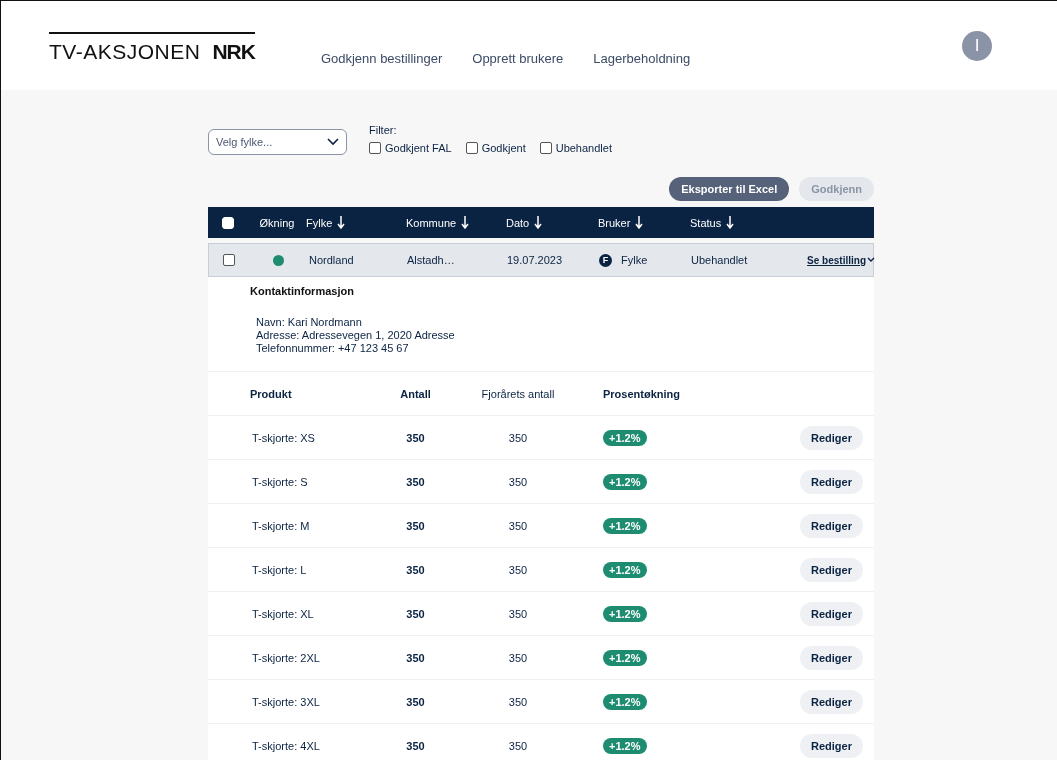  Describe the element at coordinates (280, 481) in the screenshot. I see `table-cell-text: T-skjorte: S` at that location.